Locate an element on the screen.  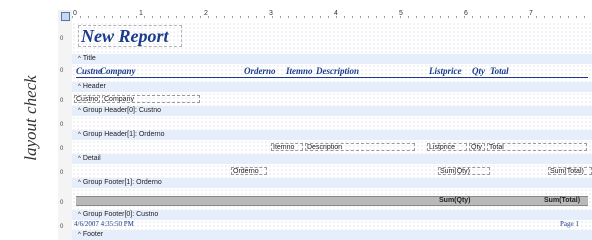
orderno-field: Orderno is located at coordinates (249, 171).